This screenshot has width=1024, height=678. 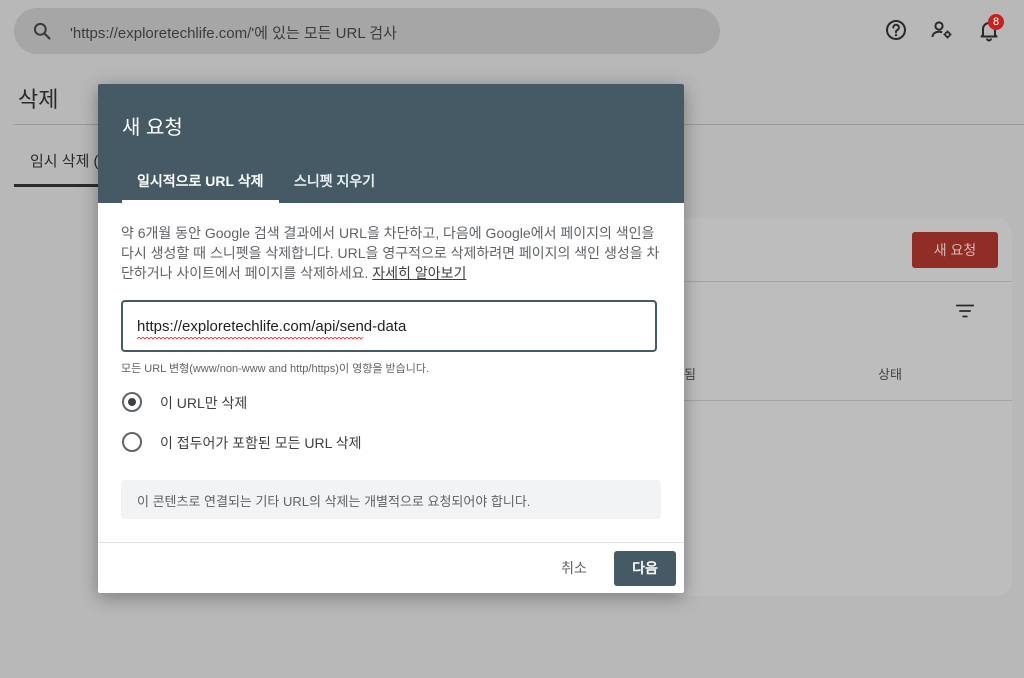 What do you see at coordinates (955, 250) in the screenshot?
I see `new-request-button: 새 요청` at bounding box center [955, 250].